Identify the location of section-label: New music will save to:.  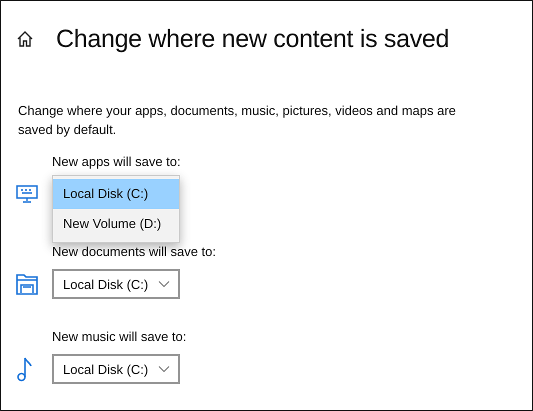
(120, 337).